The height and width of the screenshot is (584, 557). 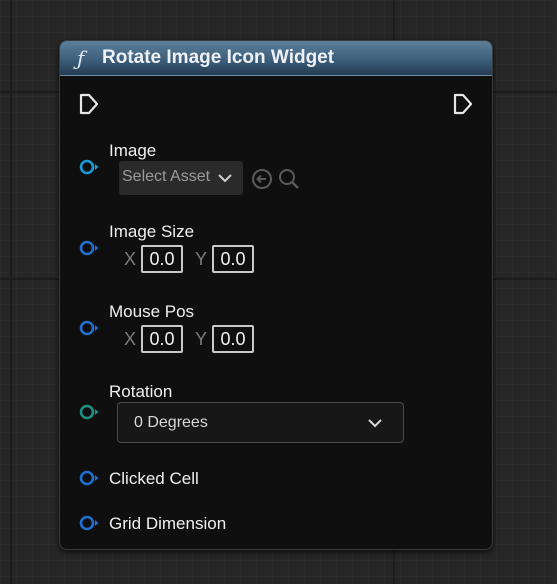 What do you see at coordinates (166, 176) in the screenshot?
I see `select-asset-text: Select Asset` at bounding box center [166, 176].